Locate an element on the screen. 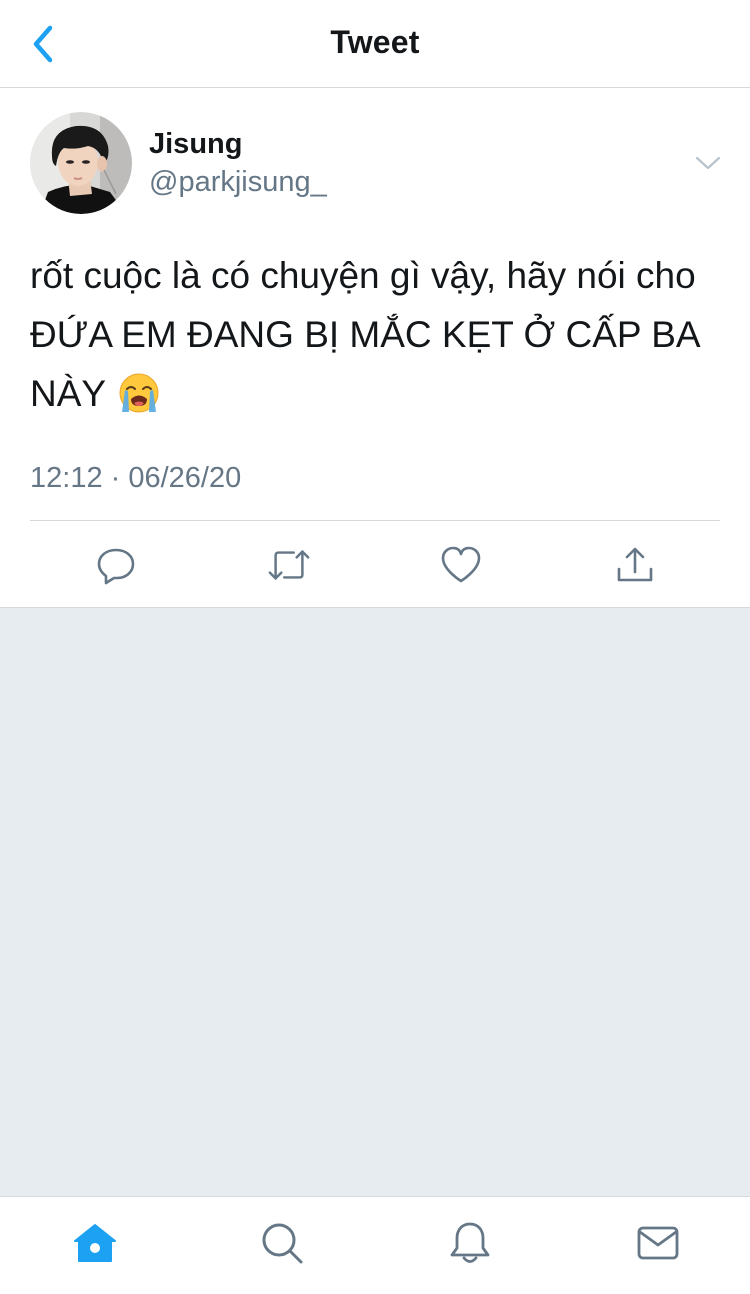 The height and width of the screenshot is (1294, 750). tab-notifications is located at coordinates (470, 1243).